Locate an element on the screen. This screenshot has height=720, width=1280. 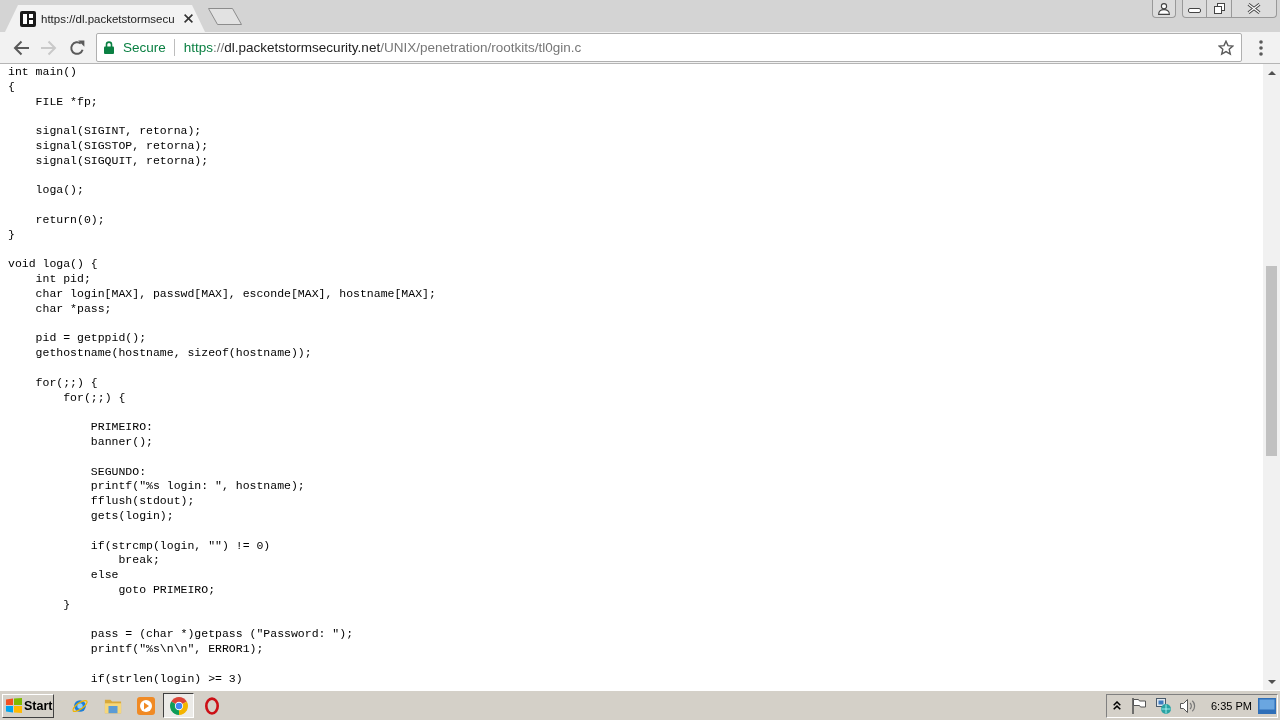
back-icon is located at coordinates (21, 47).